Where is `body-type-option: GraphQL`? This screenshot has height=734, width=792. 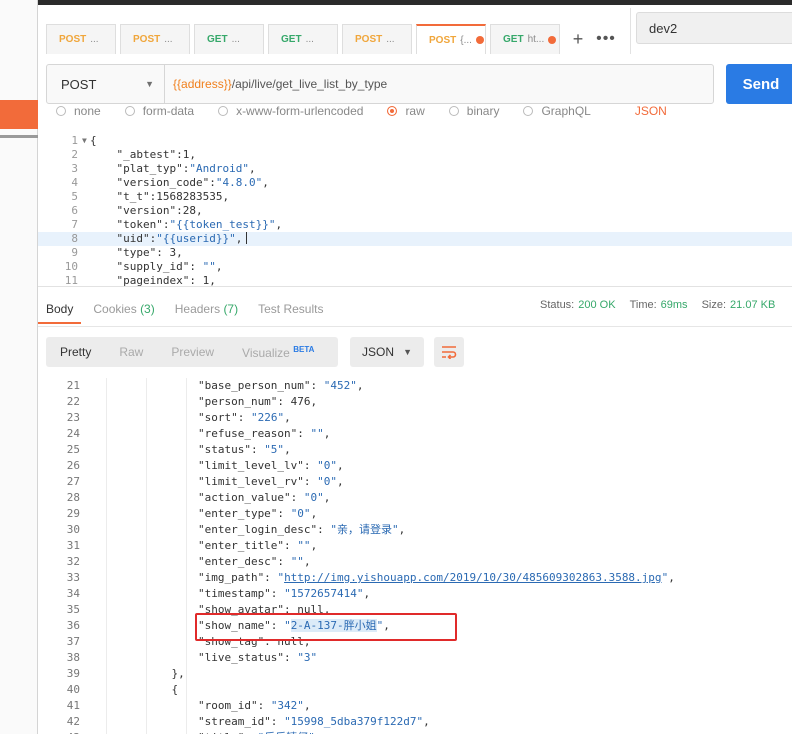 body-type-option: GraphQL is located at coordinates (557, 113).